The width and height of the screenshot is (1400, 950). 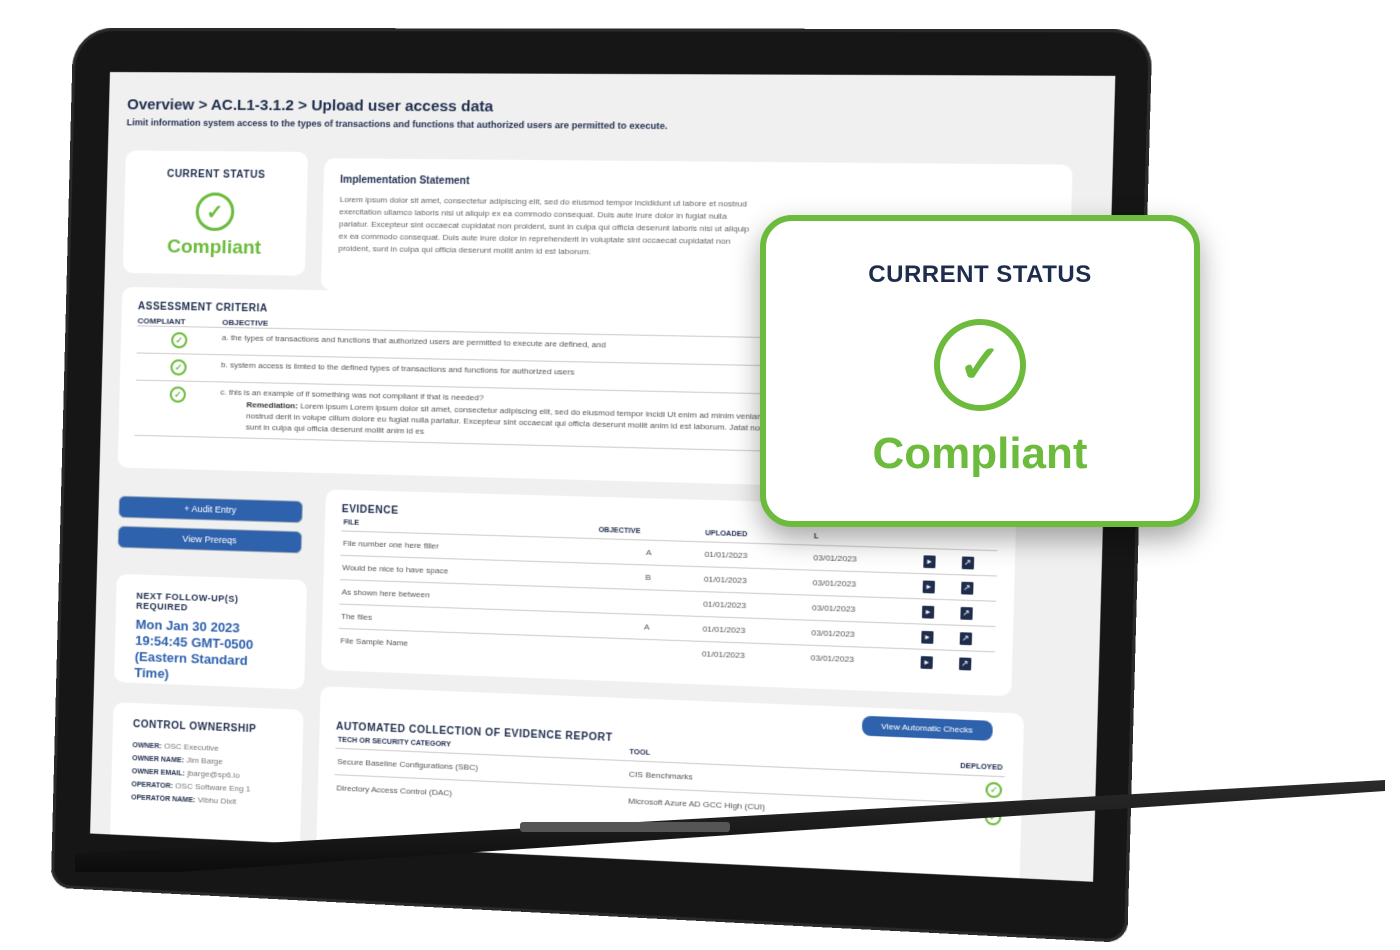 I want to click on laptop-hinge, so click(x=625, y=827).